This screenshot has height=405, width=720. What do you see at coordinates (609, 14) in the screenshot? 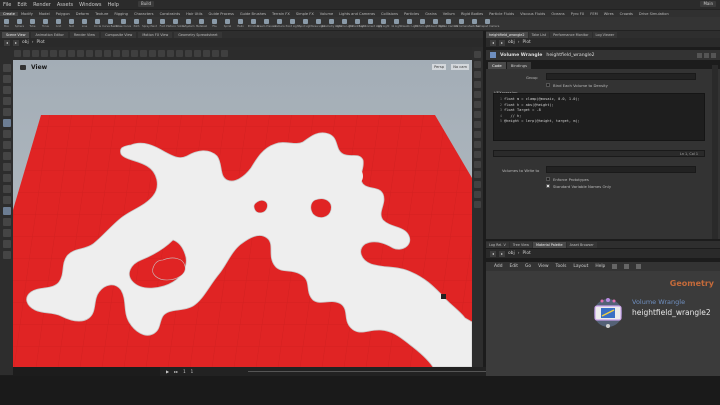
I see `shelf-tab-wires: Wires` at bounding box center [609, 14].